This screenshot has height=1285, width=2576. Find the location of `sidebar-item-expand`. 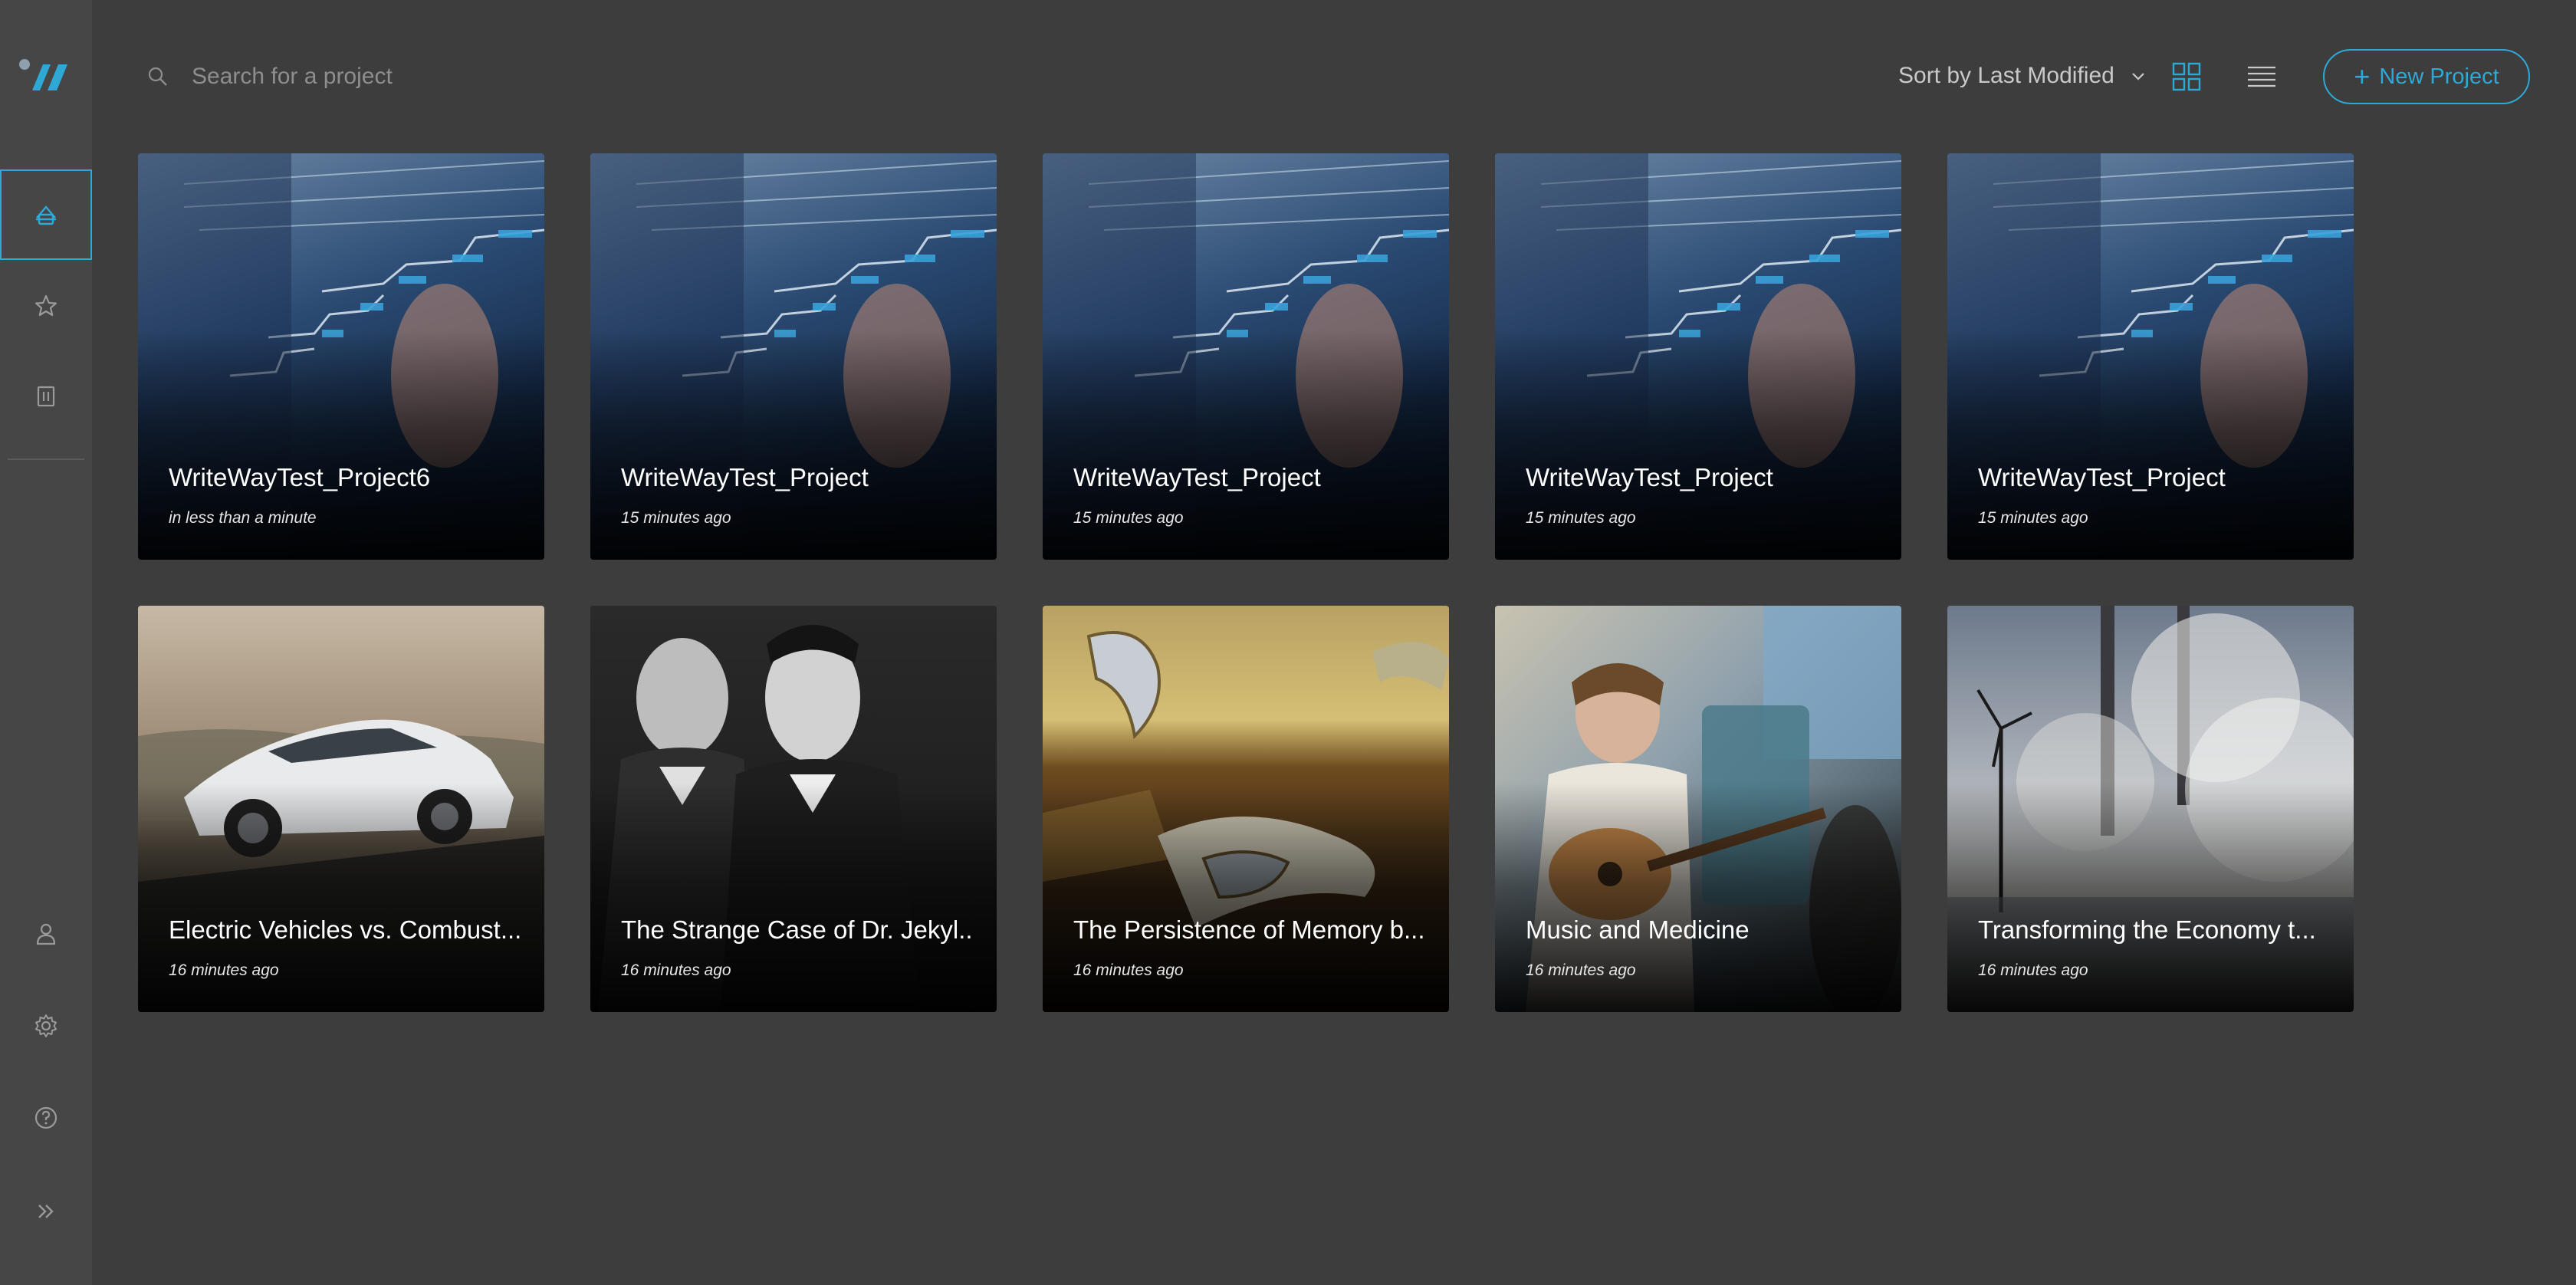

sidebar-item-expand is located at coordinates (46, 1211).